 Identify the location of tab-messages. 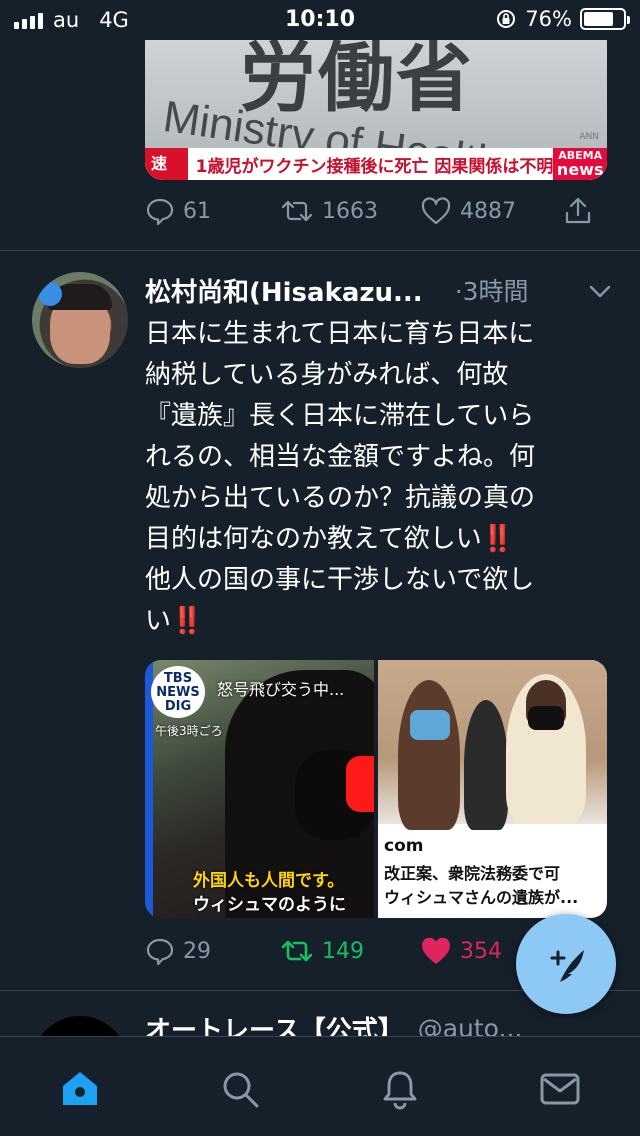
(560, 1089).